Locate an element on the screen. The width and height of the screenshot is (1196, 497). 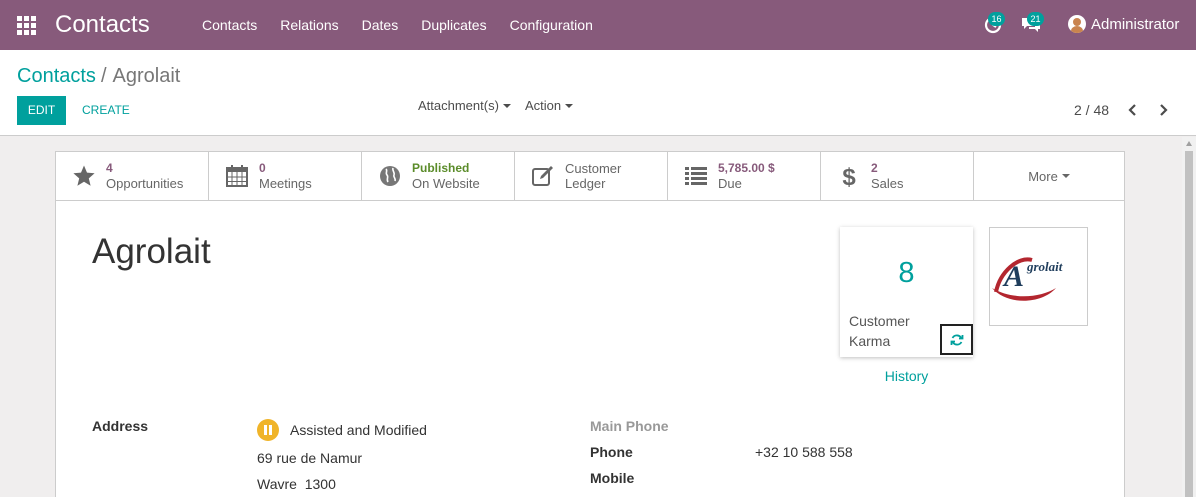
app-title: Contacts is located at coordinates (102, 24).